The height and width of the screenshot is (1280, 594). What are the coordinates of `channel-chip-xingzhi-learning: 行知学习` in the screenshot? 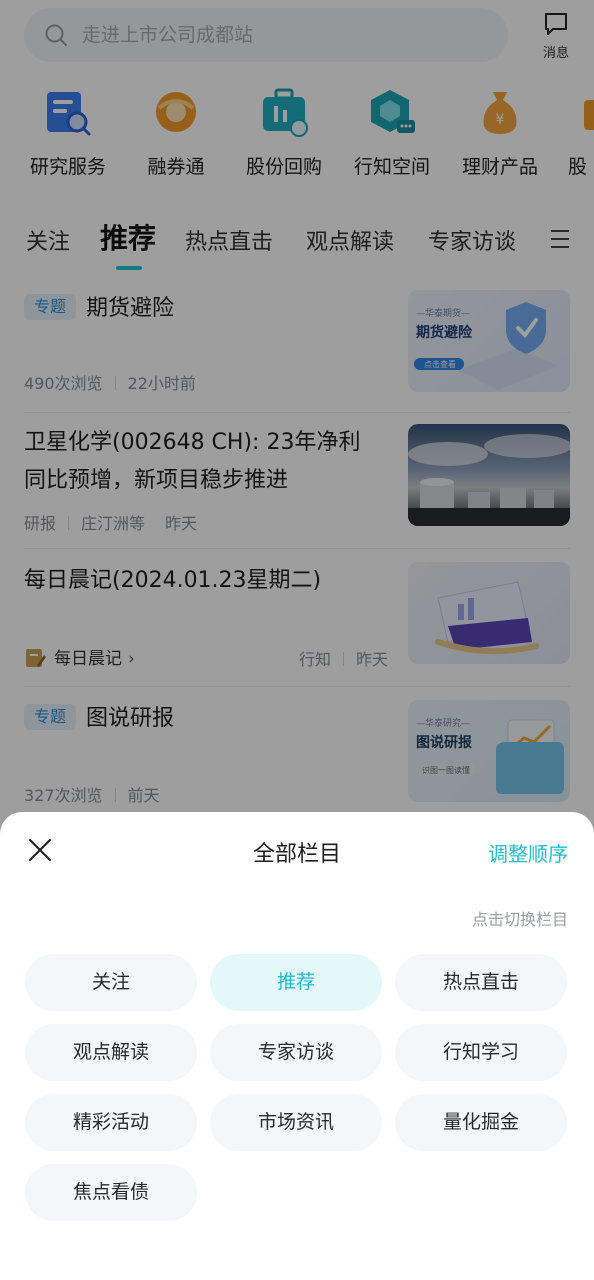 It's located at (481, 1052).